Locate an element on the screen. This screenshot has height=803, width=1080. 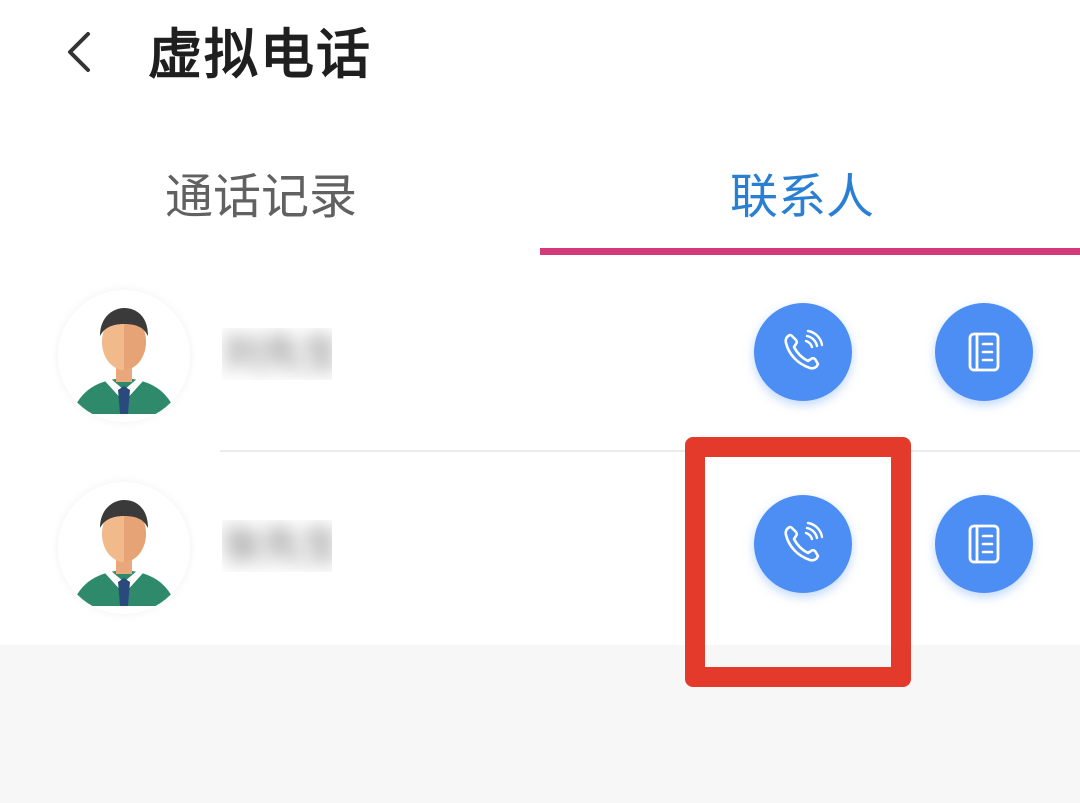
highlight-annotation-box is located at coordinates (798, 562).